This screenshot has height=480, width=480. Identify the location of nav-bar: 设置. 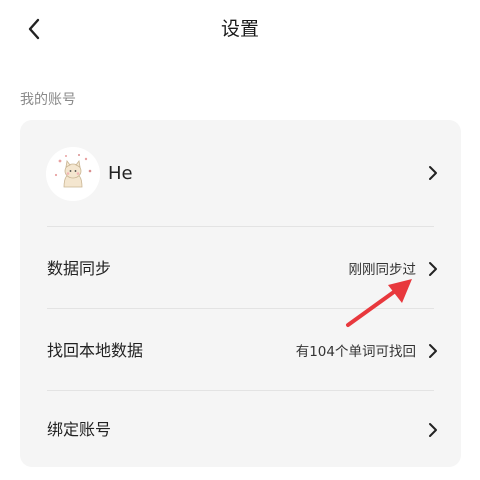
(240, 29).